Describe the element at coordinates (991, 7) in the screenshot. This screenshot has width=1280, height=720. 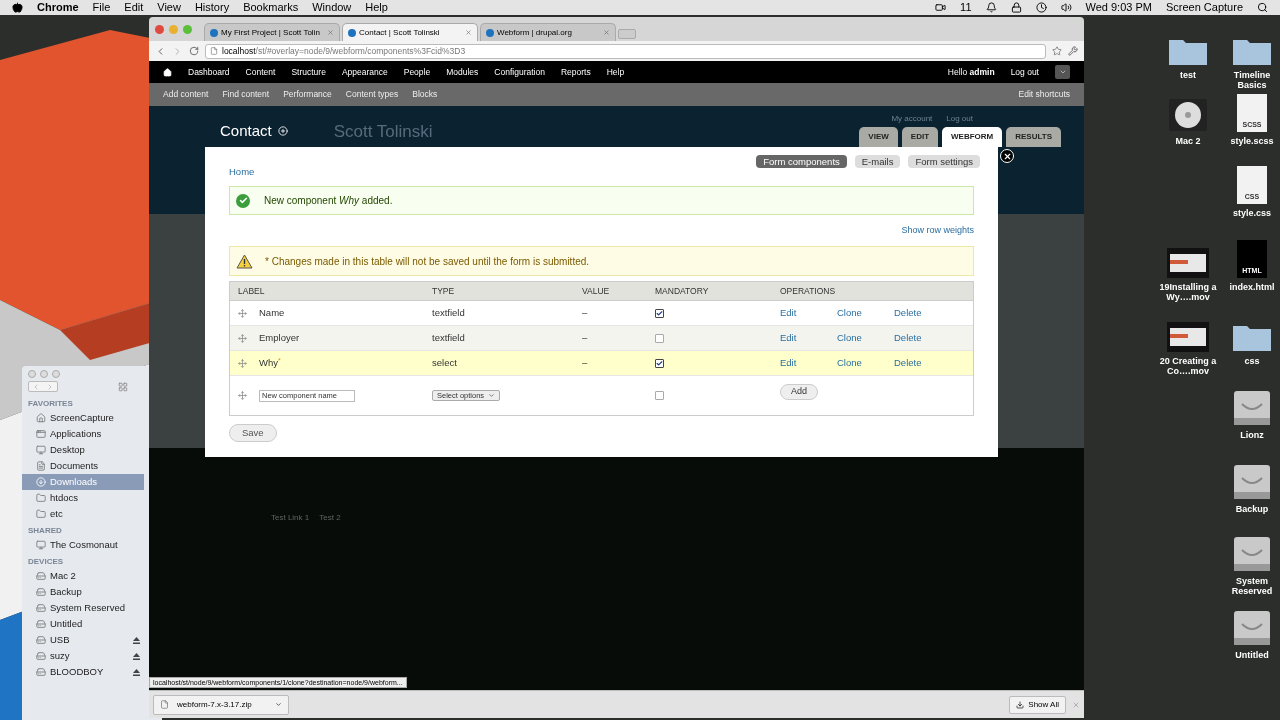
I see `bell-icon` at that location.